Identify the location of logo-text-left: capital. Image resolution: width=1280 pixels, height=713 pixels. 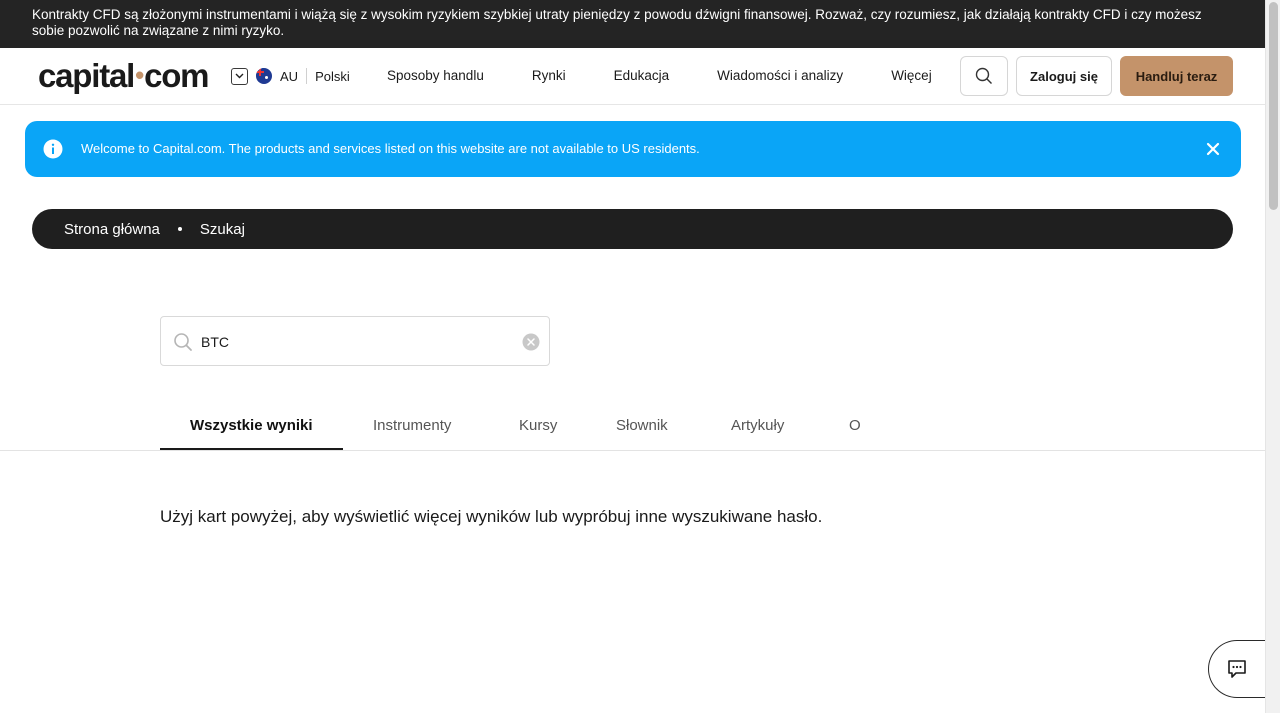
(86, 75).